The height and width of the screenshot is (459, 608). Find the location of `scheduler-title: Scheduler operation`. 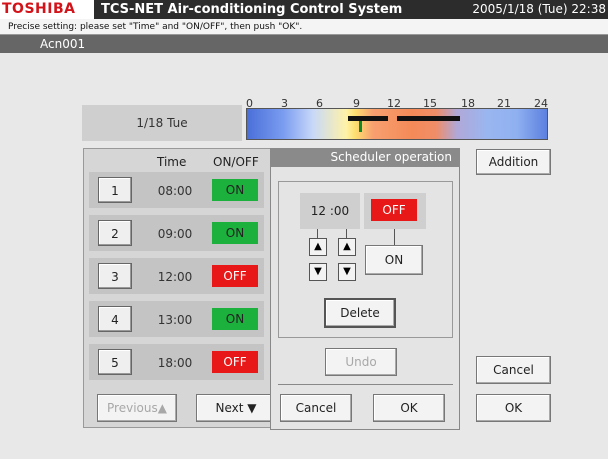

scheduler-title: Scheduler operation is located at coordinates (365, 157).